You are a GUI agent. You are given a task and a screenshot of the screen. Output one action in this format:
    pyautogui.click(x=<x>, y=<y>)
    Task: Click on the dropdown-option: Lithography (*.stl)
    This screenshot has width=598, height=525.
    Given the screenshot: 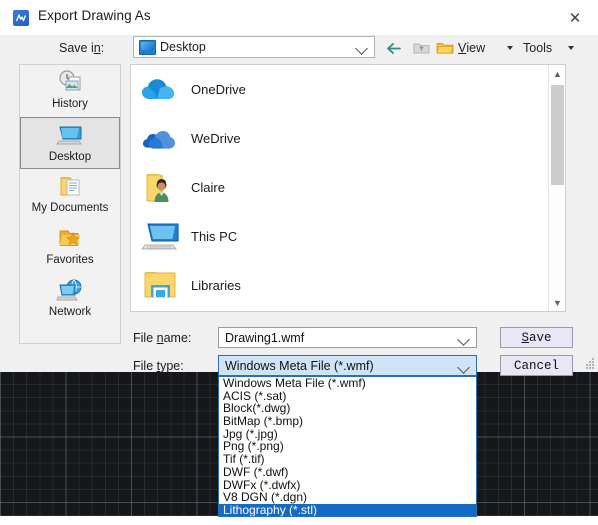 What is the action you would take?
    pyautogui.click(x=347, y=510)
    